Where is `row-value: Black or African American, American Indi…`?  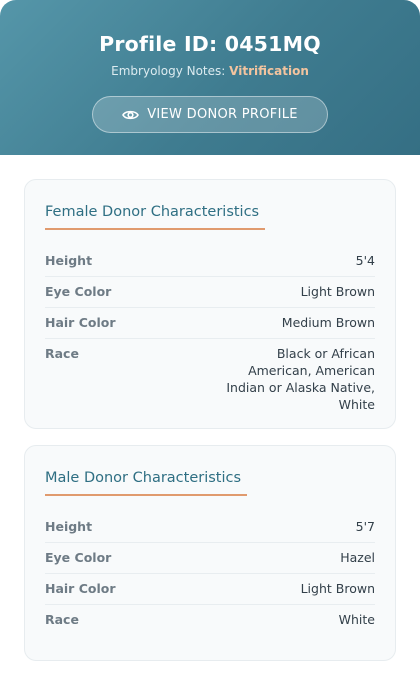
row-value: Black or African American, American Indi… is located at coordinates (300, 379).